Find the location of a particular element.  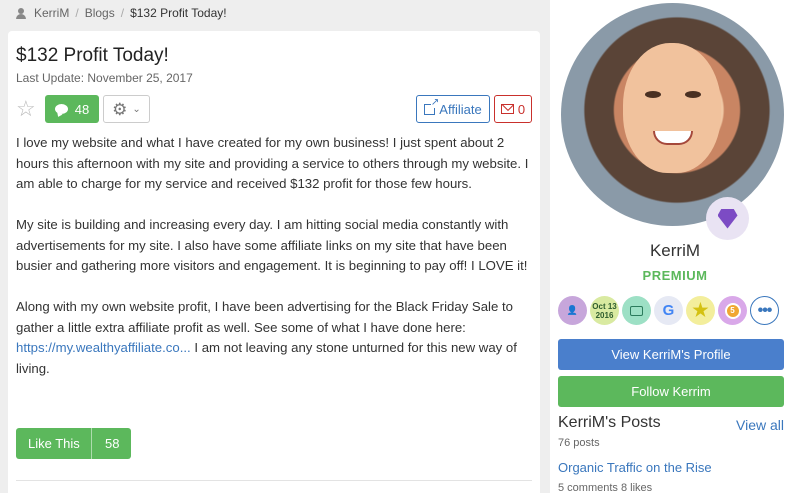

website-icon is located at coordinates (636, 310).